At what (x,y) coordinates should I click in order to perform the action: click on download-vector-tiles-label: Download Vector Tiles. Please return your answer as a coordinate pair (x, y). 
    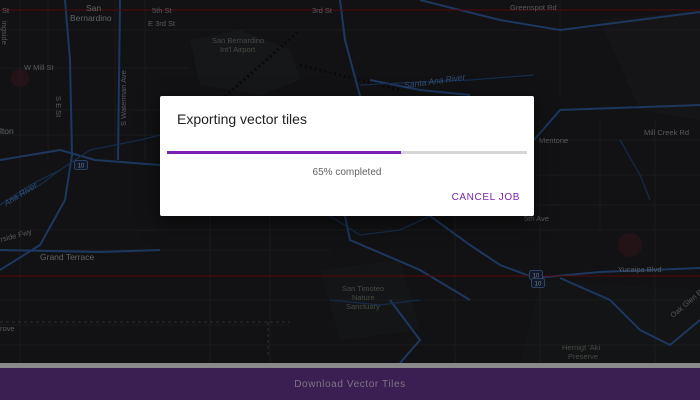
    Looking at the image, I should click on (350, 384).